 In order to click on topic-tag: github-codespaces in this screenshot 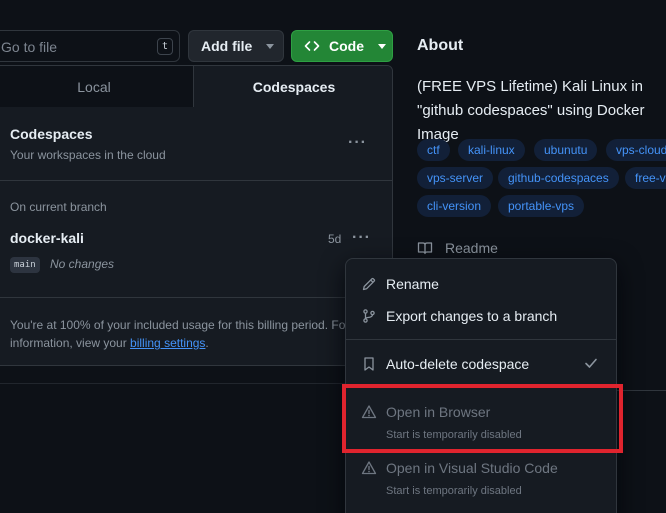, I will do `click(558, 178)`.